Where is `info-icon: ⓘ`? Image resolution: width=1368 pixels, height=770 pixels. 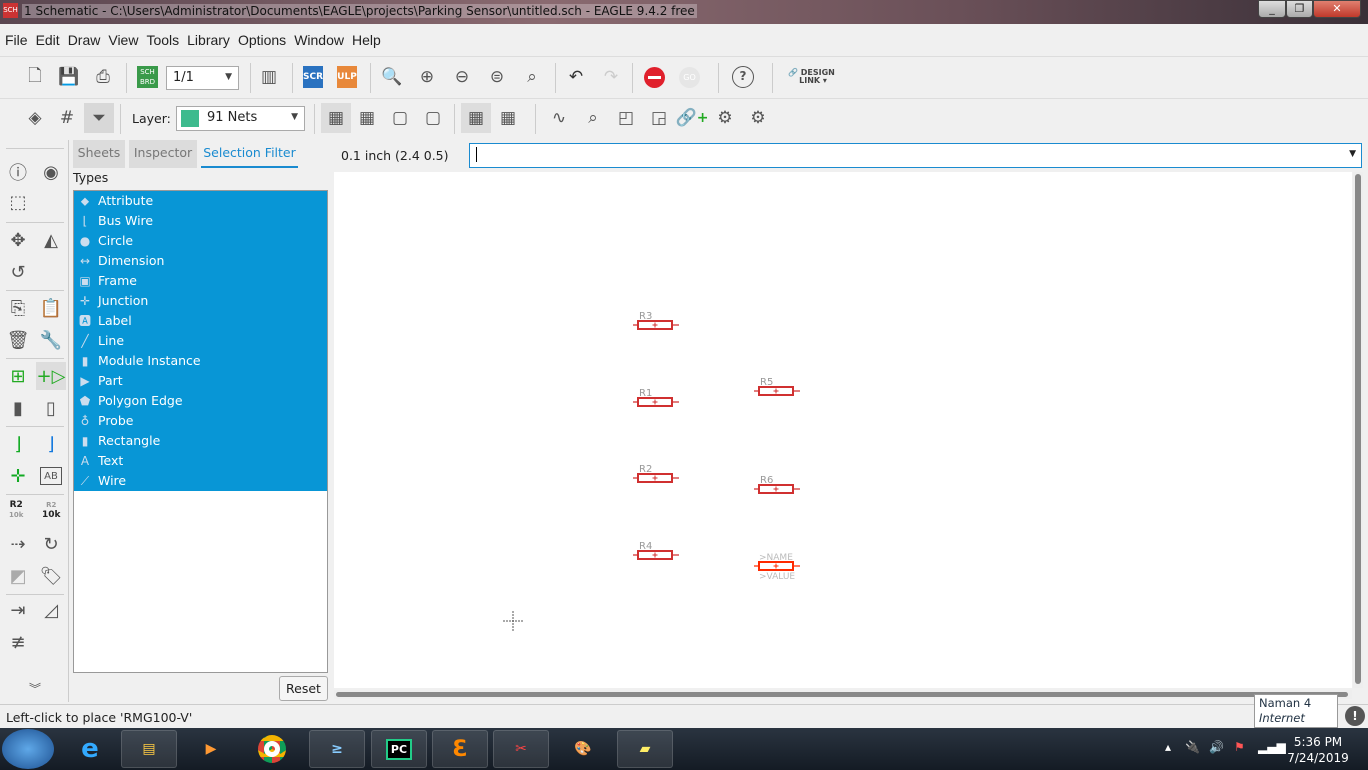
info-icon: ⓘ is located at coordinates (18, 172).